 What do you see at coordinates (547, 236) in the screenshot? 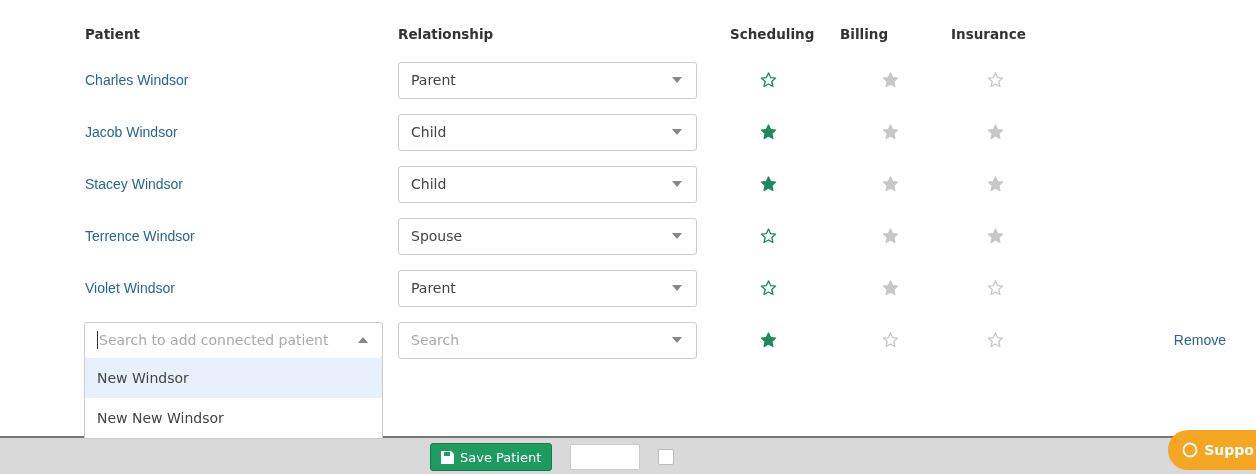
I see `relationship-select: Spouse` at bounding box center [547, 236].